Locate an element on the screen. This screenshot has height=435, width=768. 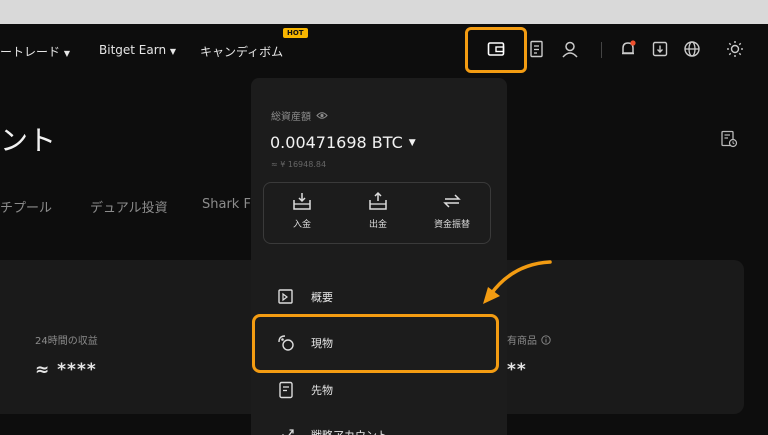
menu-item-overview: 概要 is located at coordinates (379, 297).